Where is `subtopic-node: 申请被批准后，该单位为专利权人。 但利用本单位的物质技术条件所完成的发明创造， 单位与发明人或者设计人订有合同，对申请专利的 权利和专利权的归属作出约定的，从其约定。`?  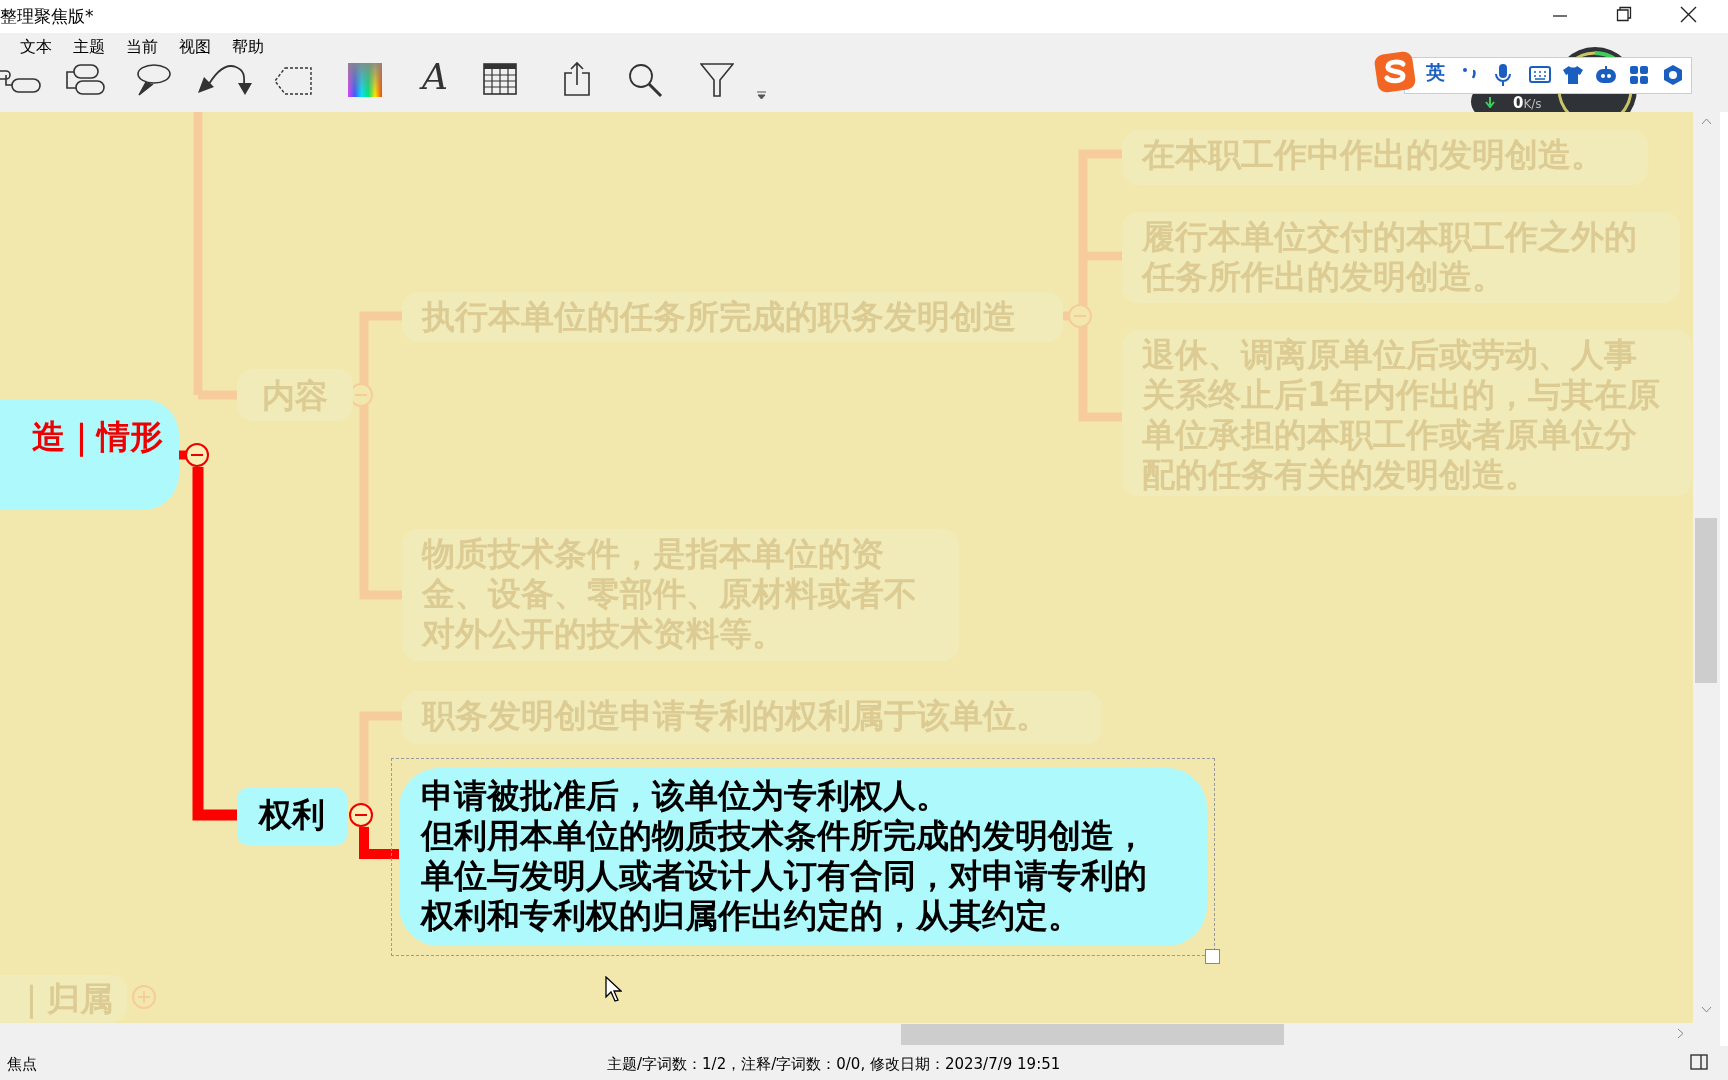
subtopic-node: 申请被批准后，该单位为专利权人。 但利用本单位的物质技术条件所完成的发明创造， 单位与发明人或者设计人订有合同，对申请专利的 权利和专利权的归属作出约定的，从其约定。 is located at coordinates (803, 857).